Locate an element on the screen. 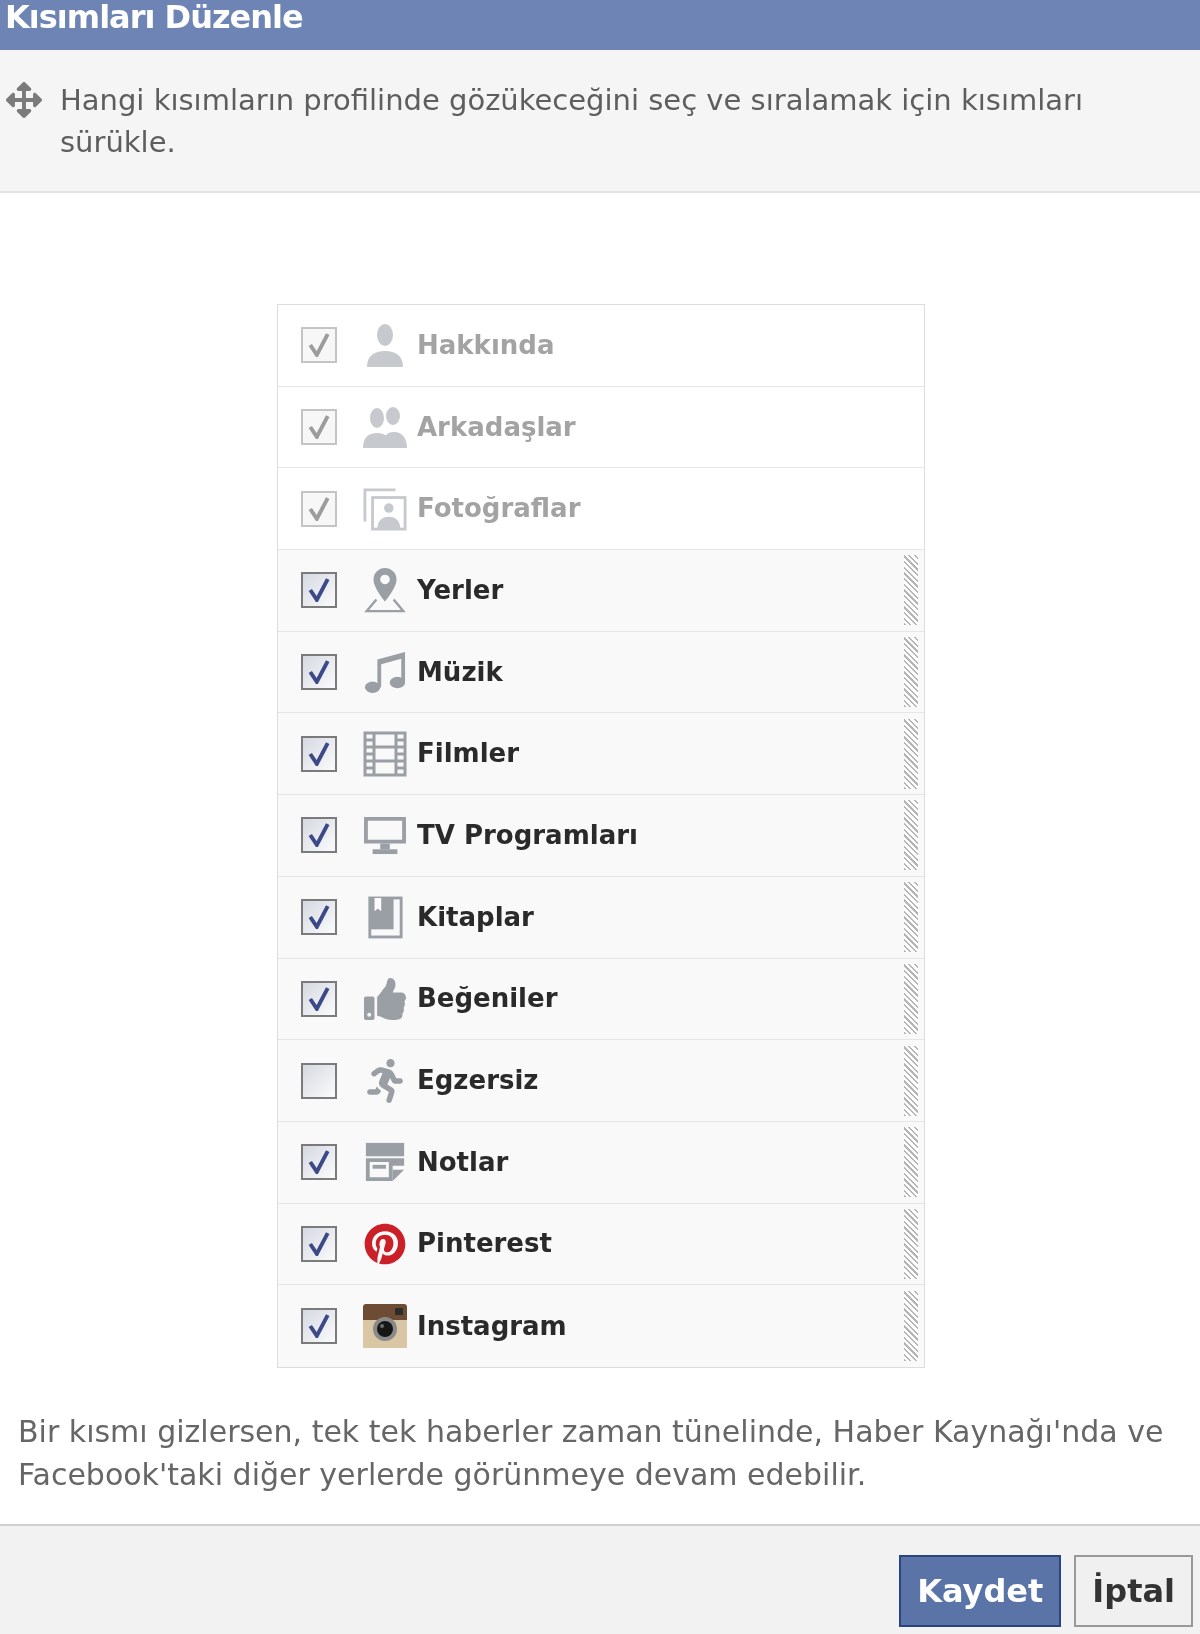 The width and height of the screenshot is (1200, 1634). camera-icon is located at coordinates (385, 1326).